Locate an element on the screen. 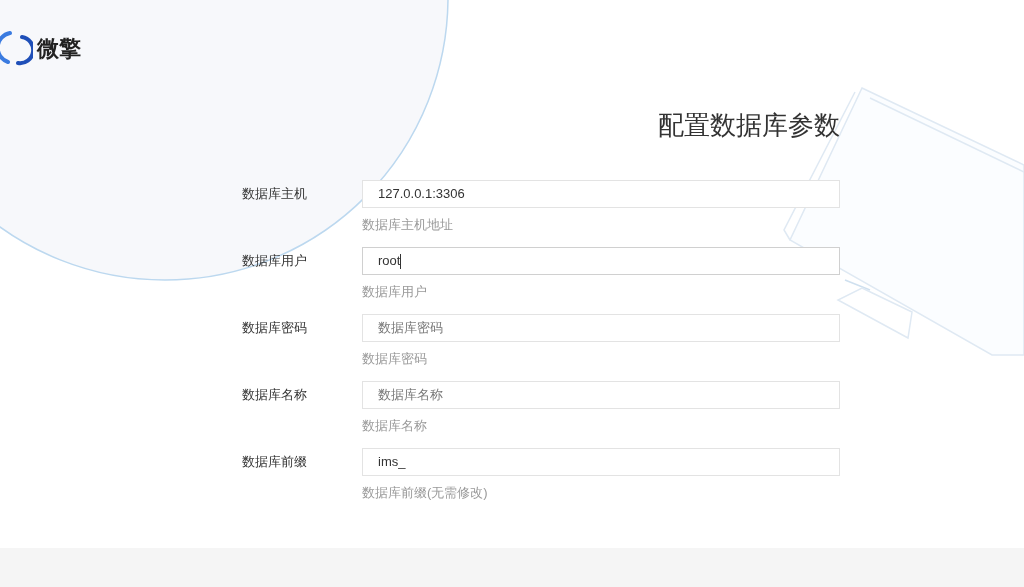 The width and height of the screenshot is (1024, 587). page-title: 配置数据库参数 is located at coordinates (749, 125).